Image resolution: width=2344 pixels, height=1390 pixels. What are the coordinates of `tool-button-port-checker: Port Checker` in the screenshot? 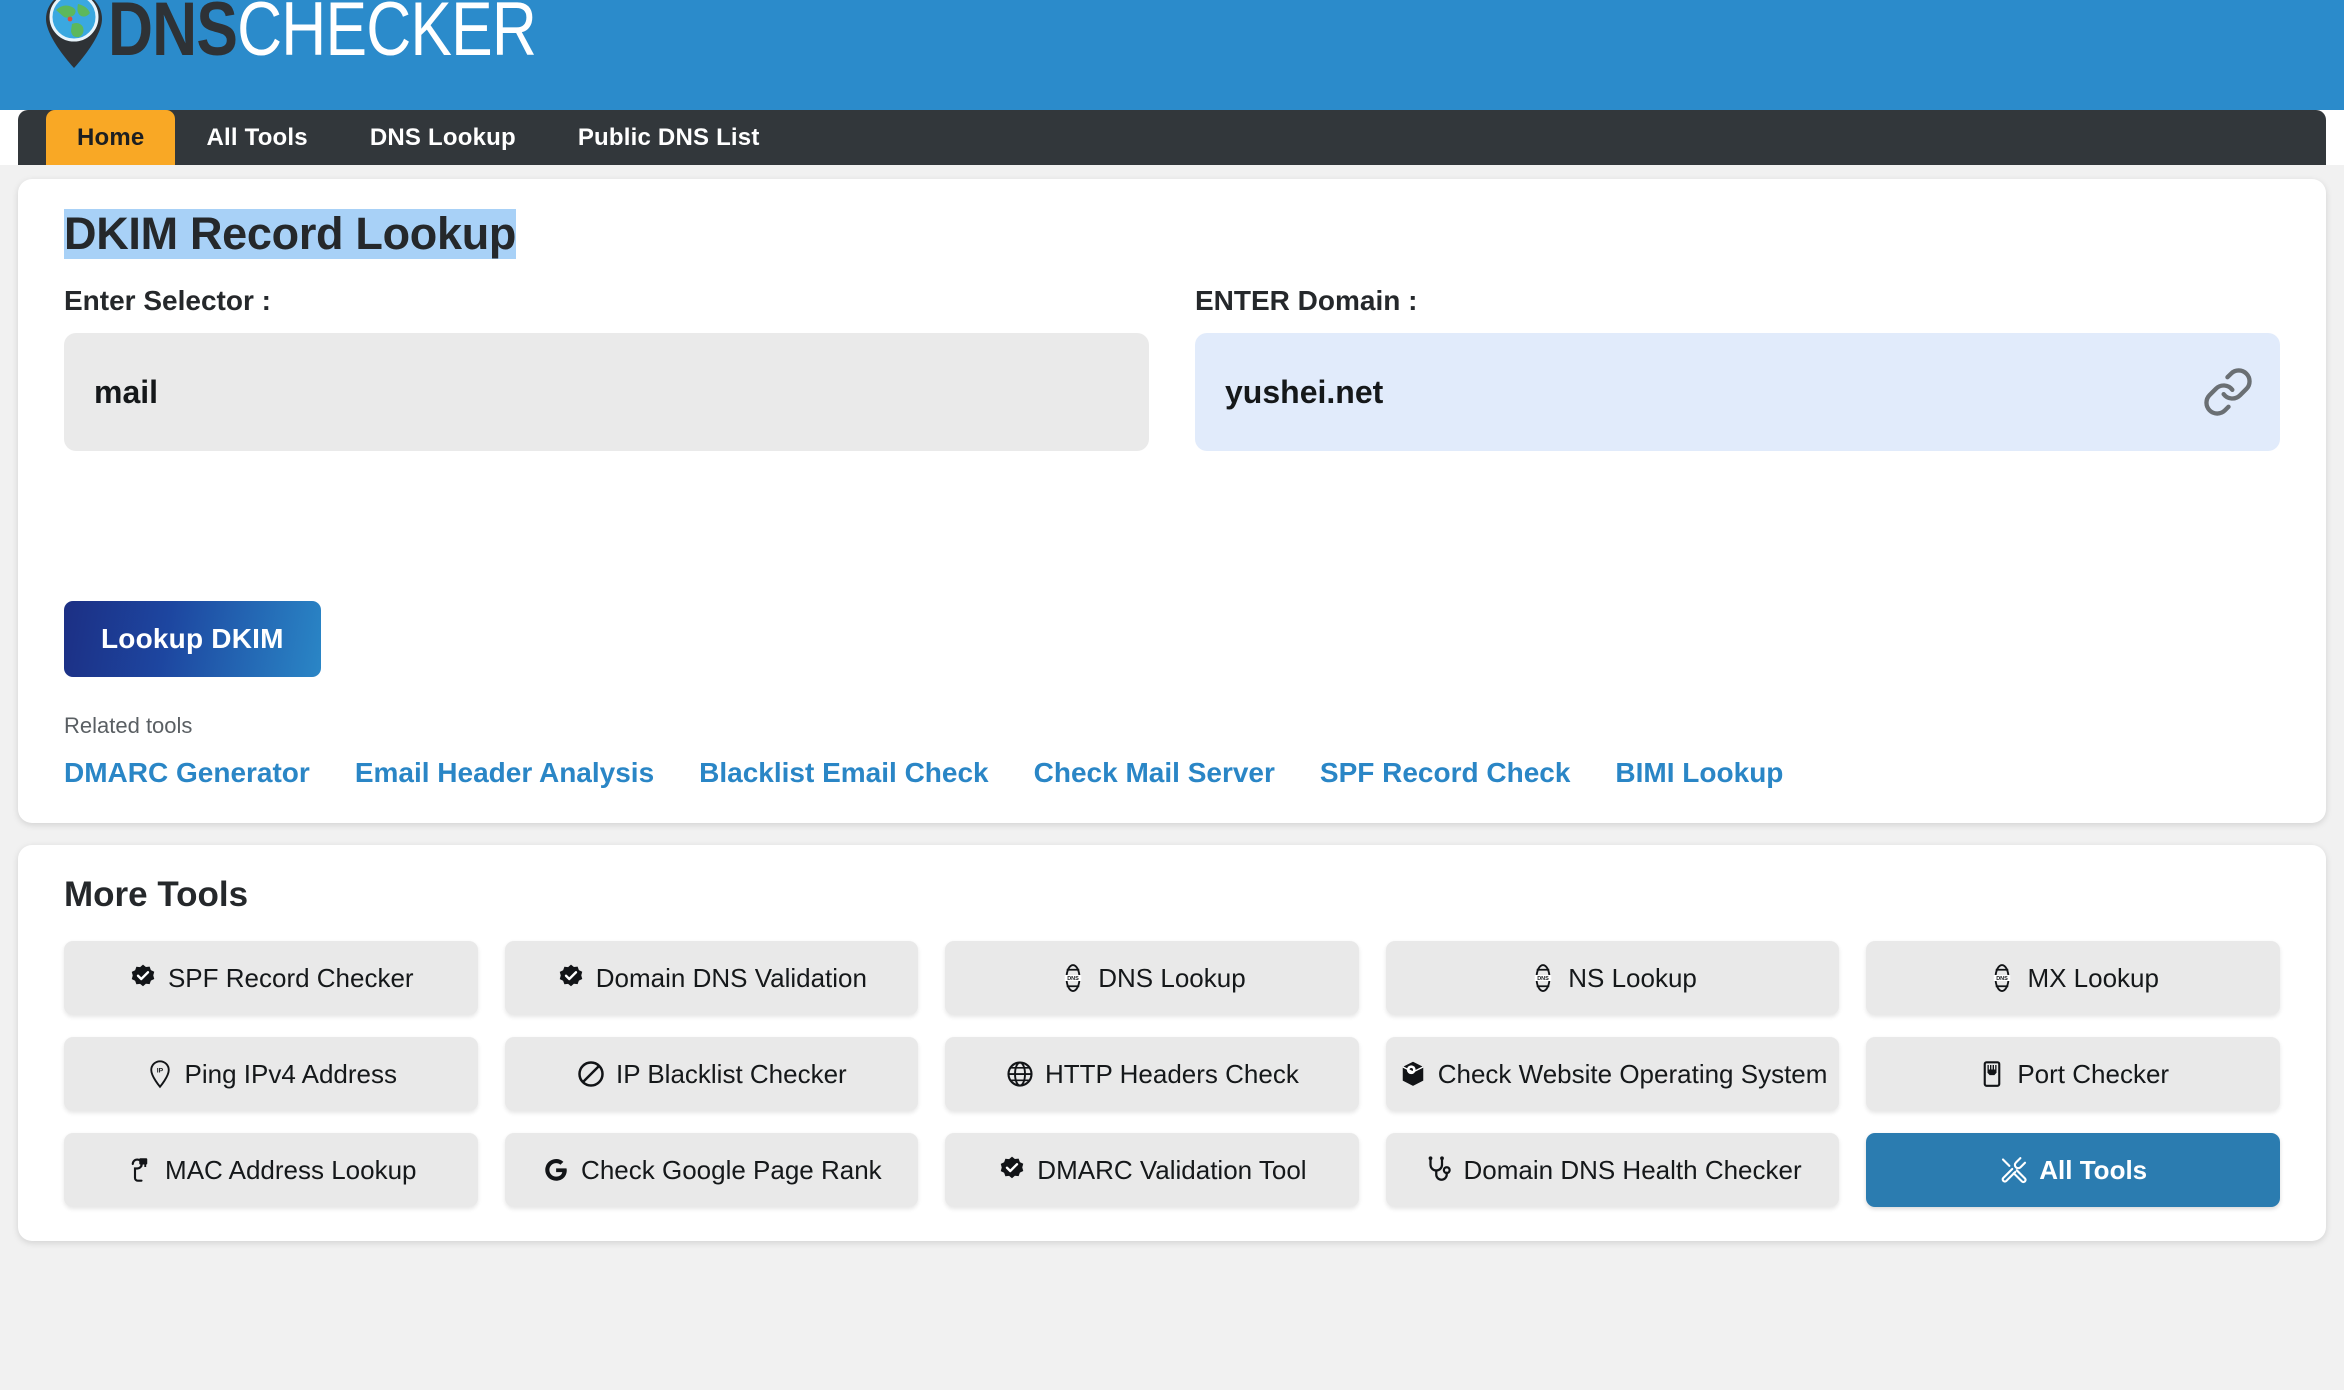 It's located at (2073, 1074).